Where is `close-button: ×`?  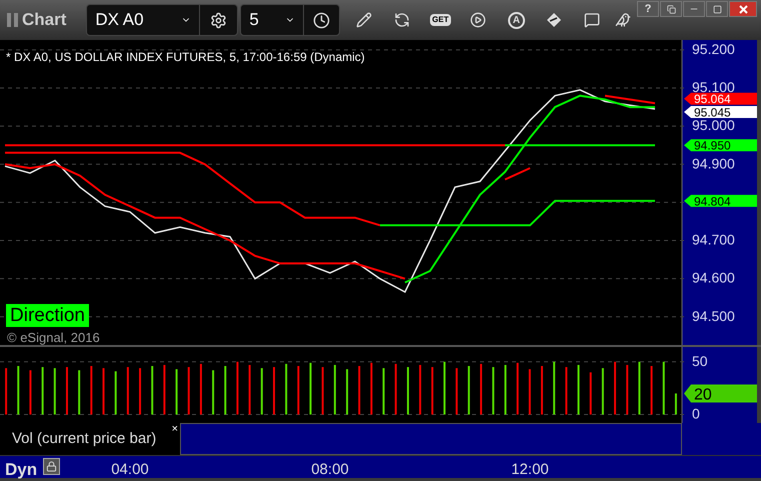
close-button: × is located at coordinates (175, 429).